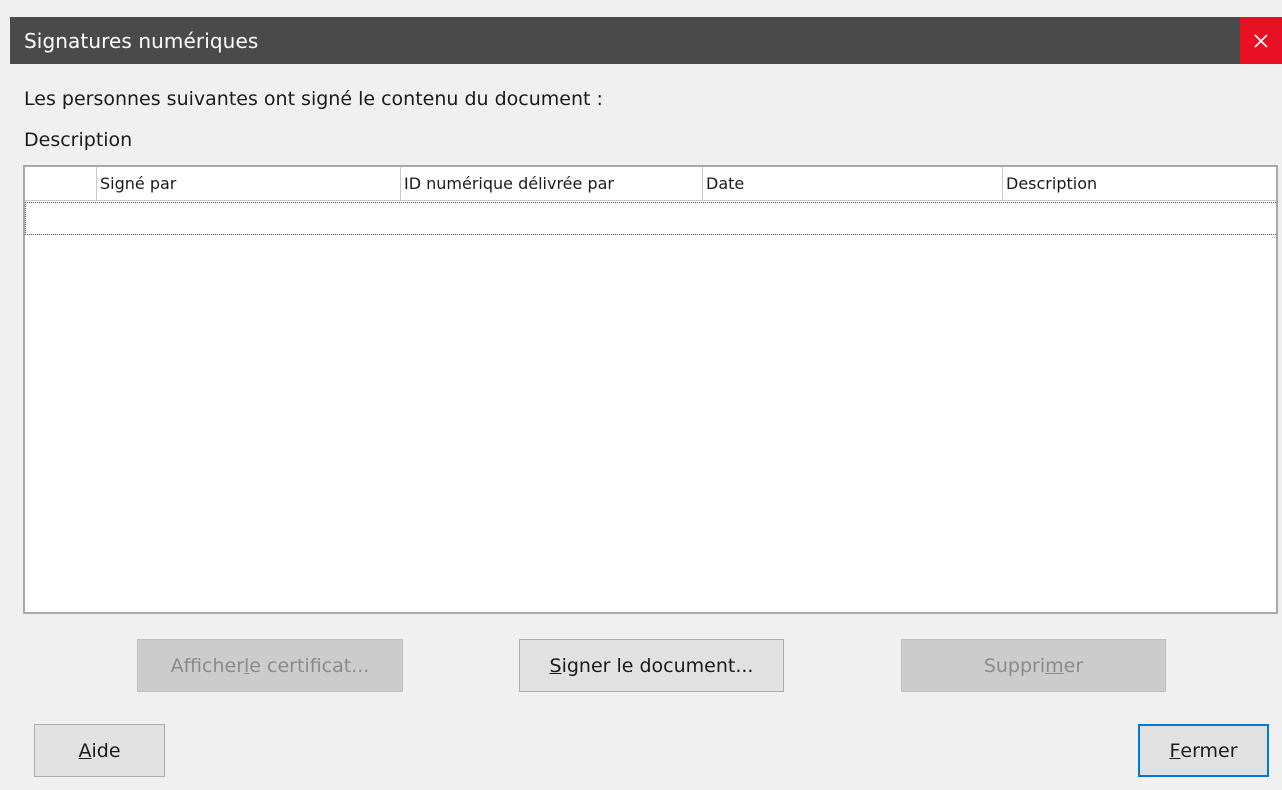 The height and width of the screenshot is (790, 1282). I want to click on button-mnemonic: S, so click(555, 665).